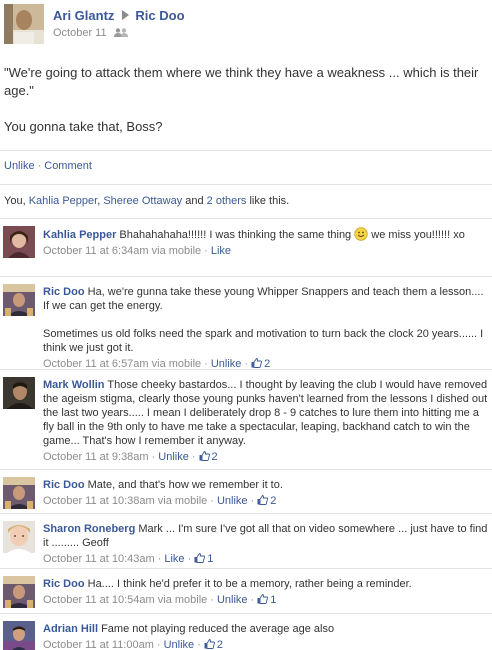  Describe the element at coordinates (120, 32) in the screenshot. I see `friends-privacy-icon` at that location.